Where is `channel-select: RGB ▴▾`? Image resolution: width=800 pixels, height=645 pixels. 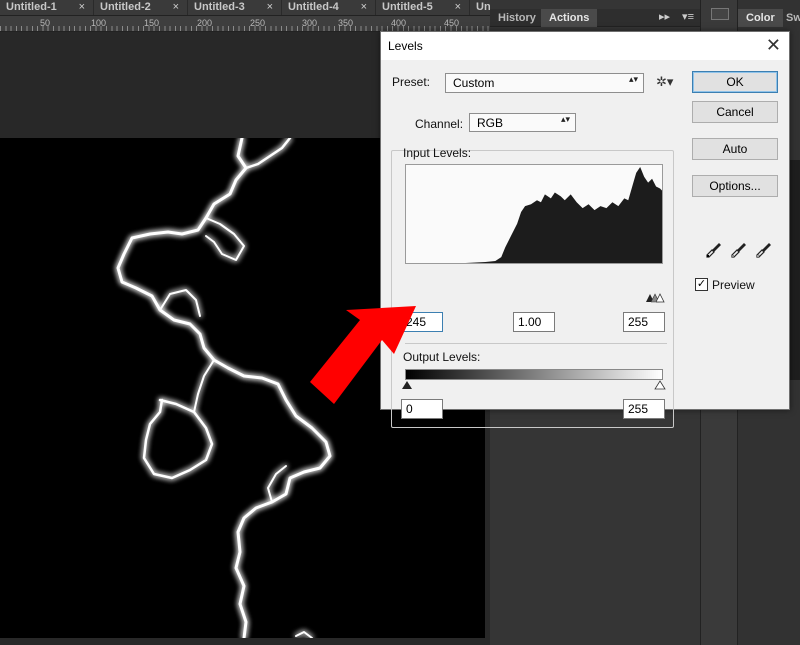
channel-select: RGB ▴▾ is located at coordinates (522, 122).